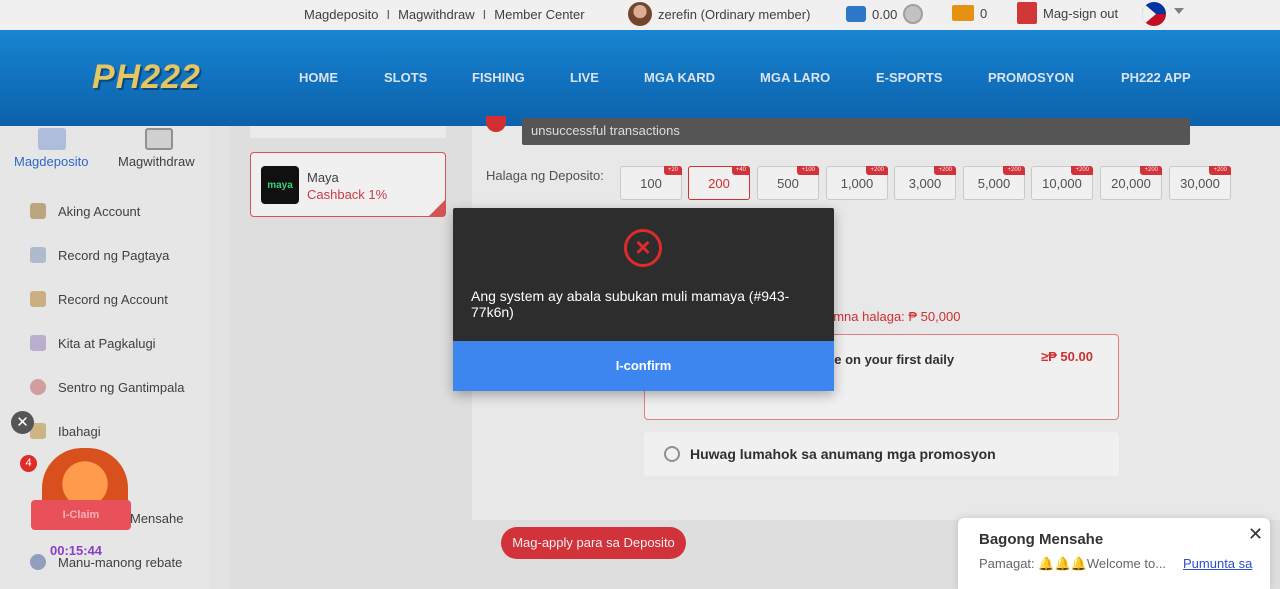 This screenshot has width=1280, height=589. What do you see at coordinates (81, 515) in the screenshot?
I see `claim-button: I-Claim` at bounding box center [81, 515].